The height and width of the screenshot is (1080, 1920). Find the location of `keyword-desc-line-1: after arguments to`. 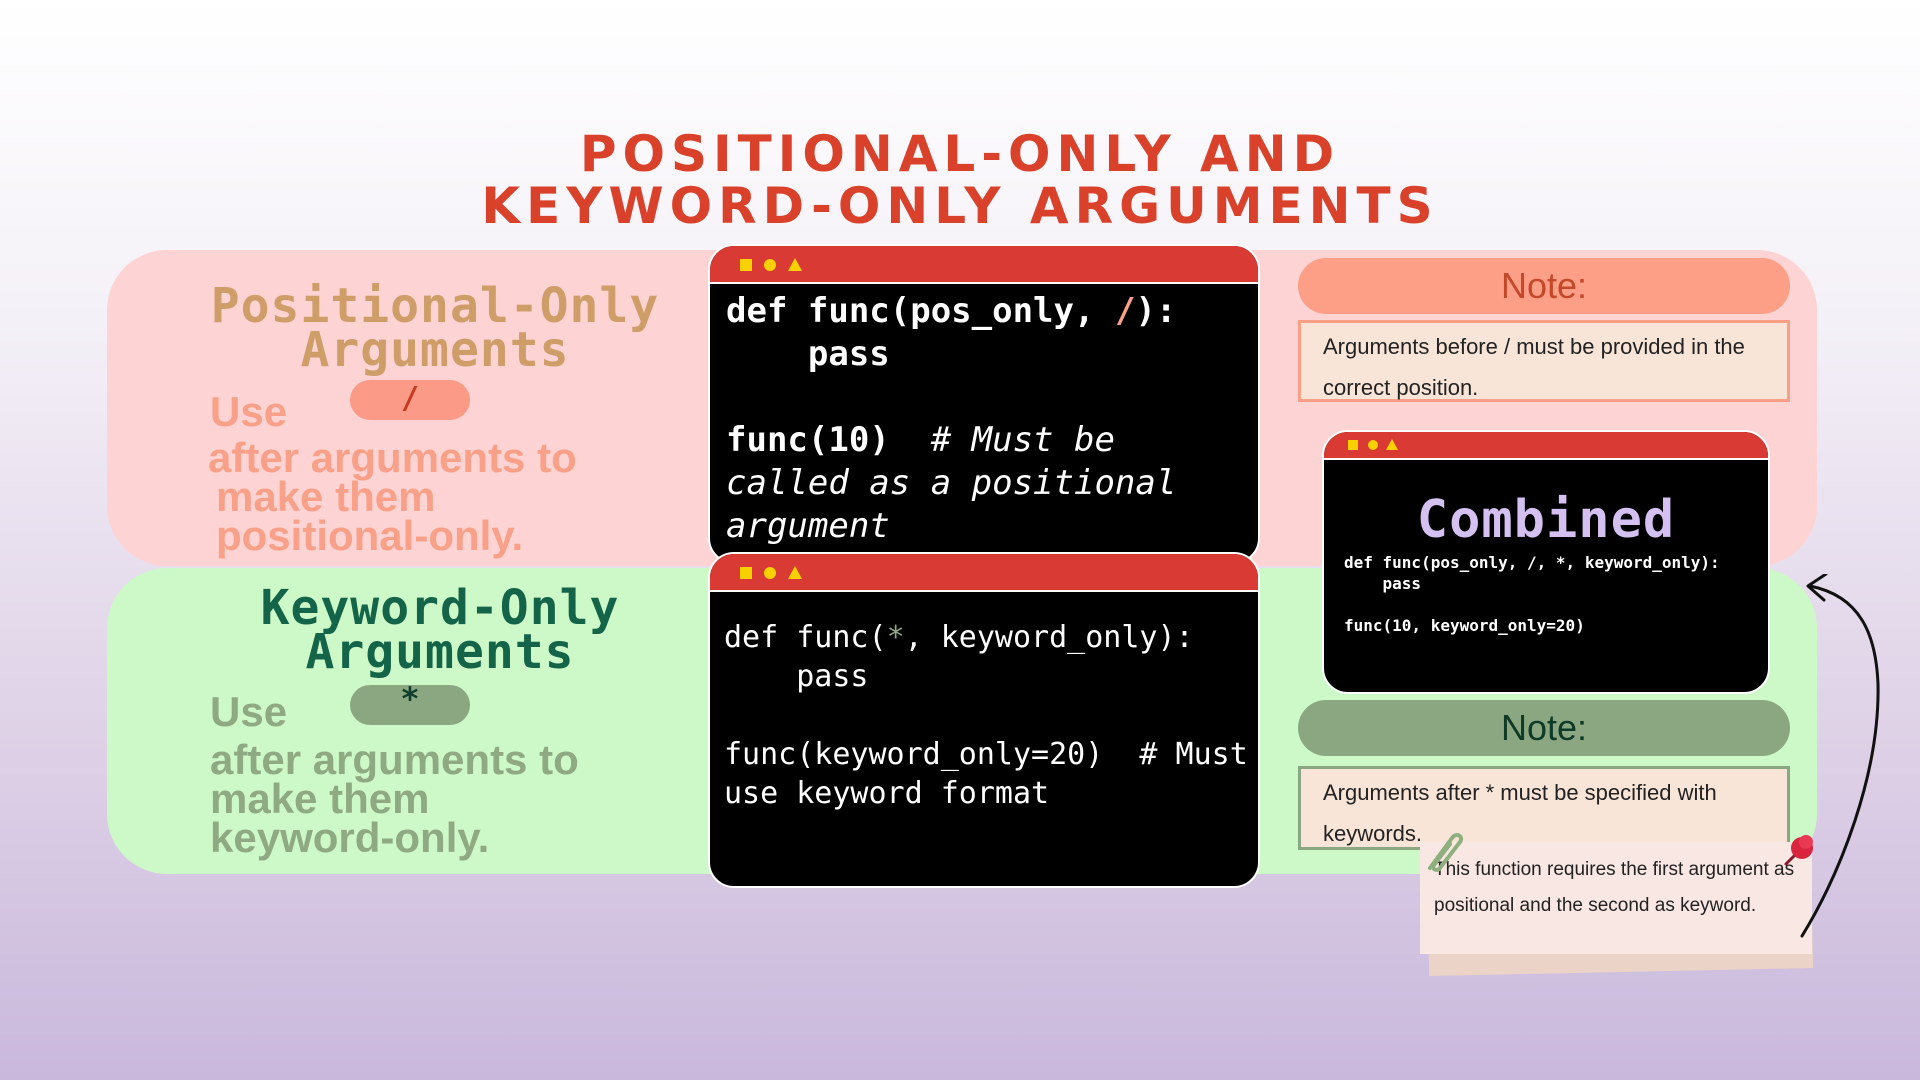

keyword-desc-line-1: after arguments to is located at coordinates (394, 759).